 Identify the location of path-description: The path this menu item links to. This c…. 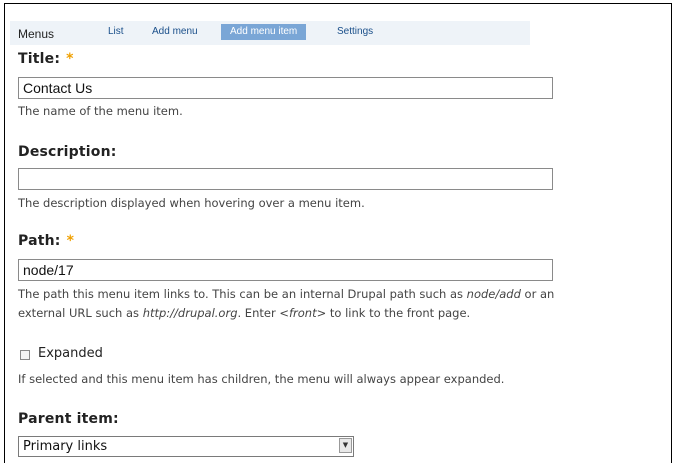
(286, 304).